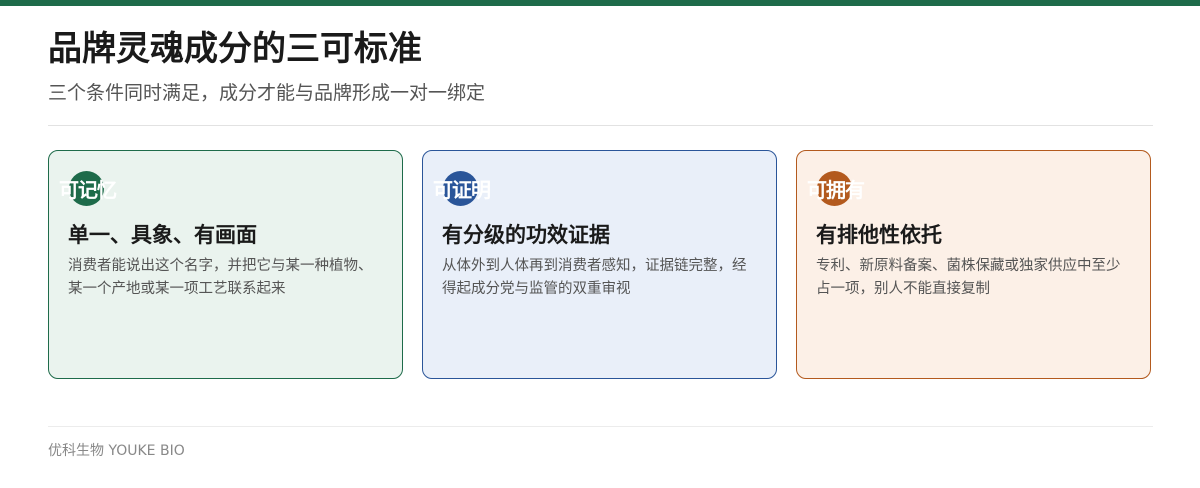  I want to click on footer-brand: 优科生物 YOUKE BIO, so click(116, 451).